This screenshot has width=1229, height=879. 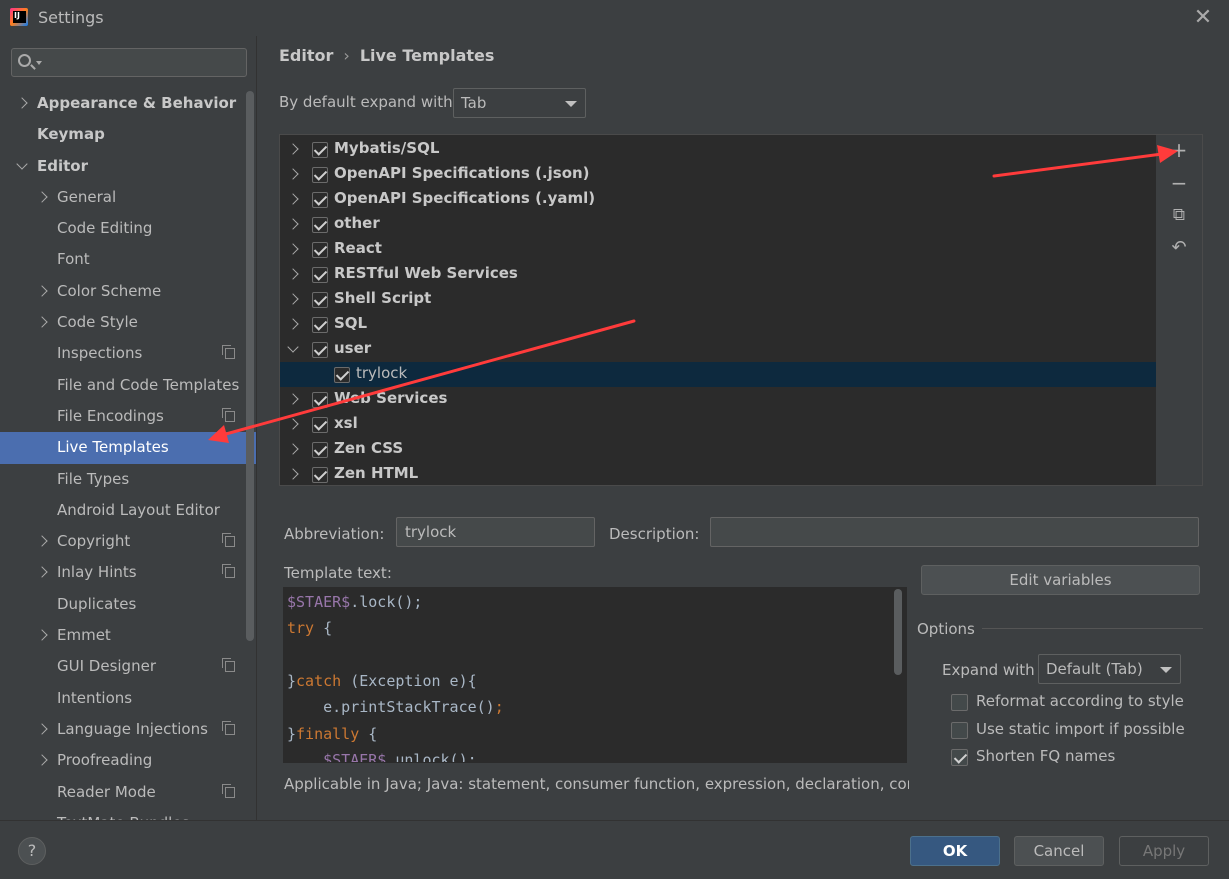 What do you see at coordinates (128, 729) in the screenshot?
I see `sidebar-item-language-injections: Language Injections` at bounding box center [128, 729].